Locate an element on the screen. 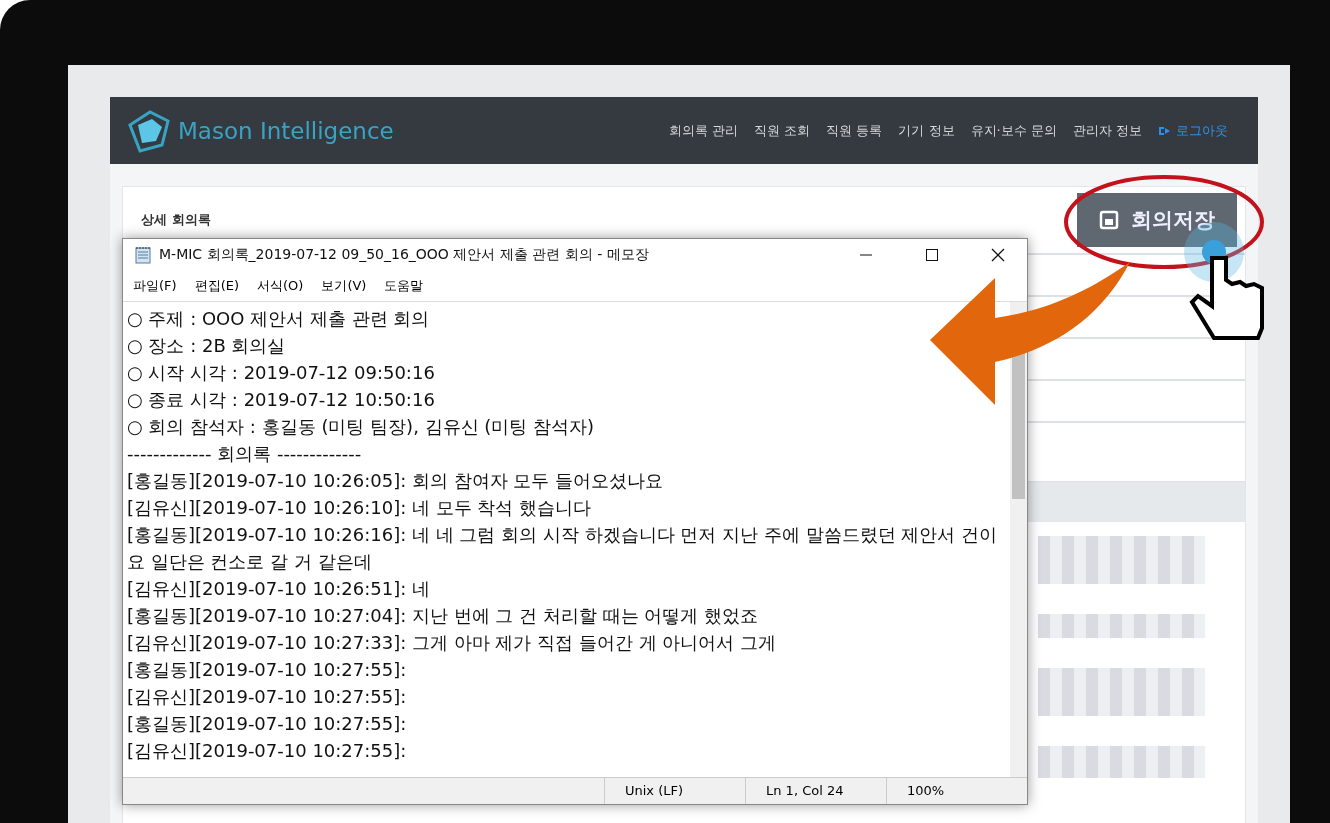  nav-link: 관리자 정보 is located at coordinates (1107, 130).